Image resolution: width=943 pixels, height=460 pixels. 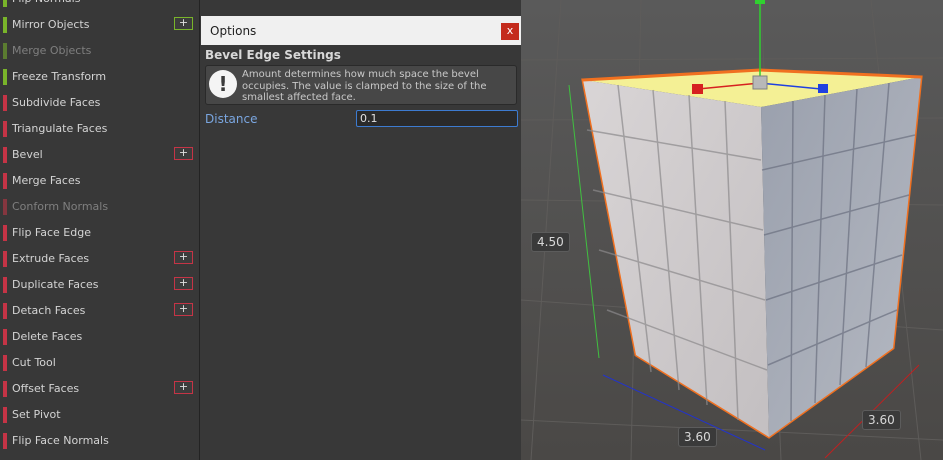 What do you see at coordinates (46, 2) in the screenshot?
I see `tool-label: Flip Normals` at bounding box center [46, 2].